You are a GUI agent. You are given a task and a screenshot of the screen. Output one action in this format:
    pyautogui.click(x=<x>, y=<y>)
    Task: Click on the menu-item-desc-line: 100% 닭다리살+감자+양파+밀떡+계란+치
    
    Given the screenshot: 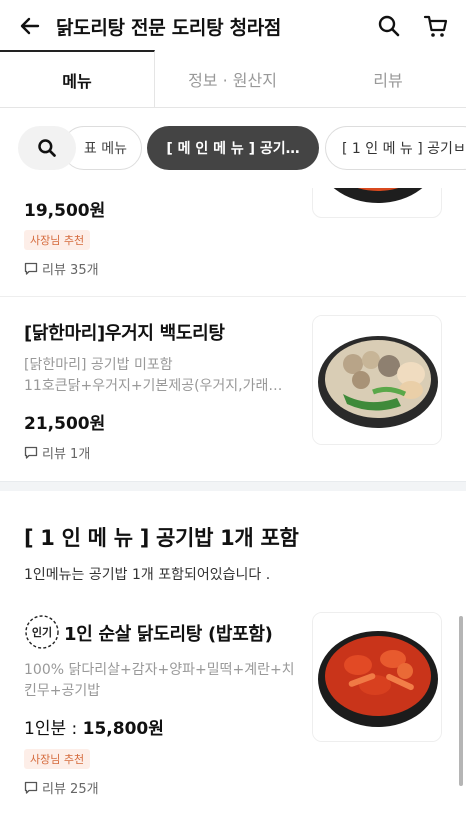 What is the action you would take?
    pyautogui.click(x=159, y=670)
    